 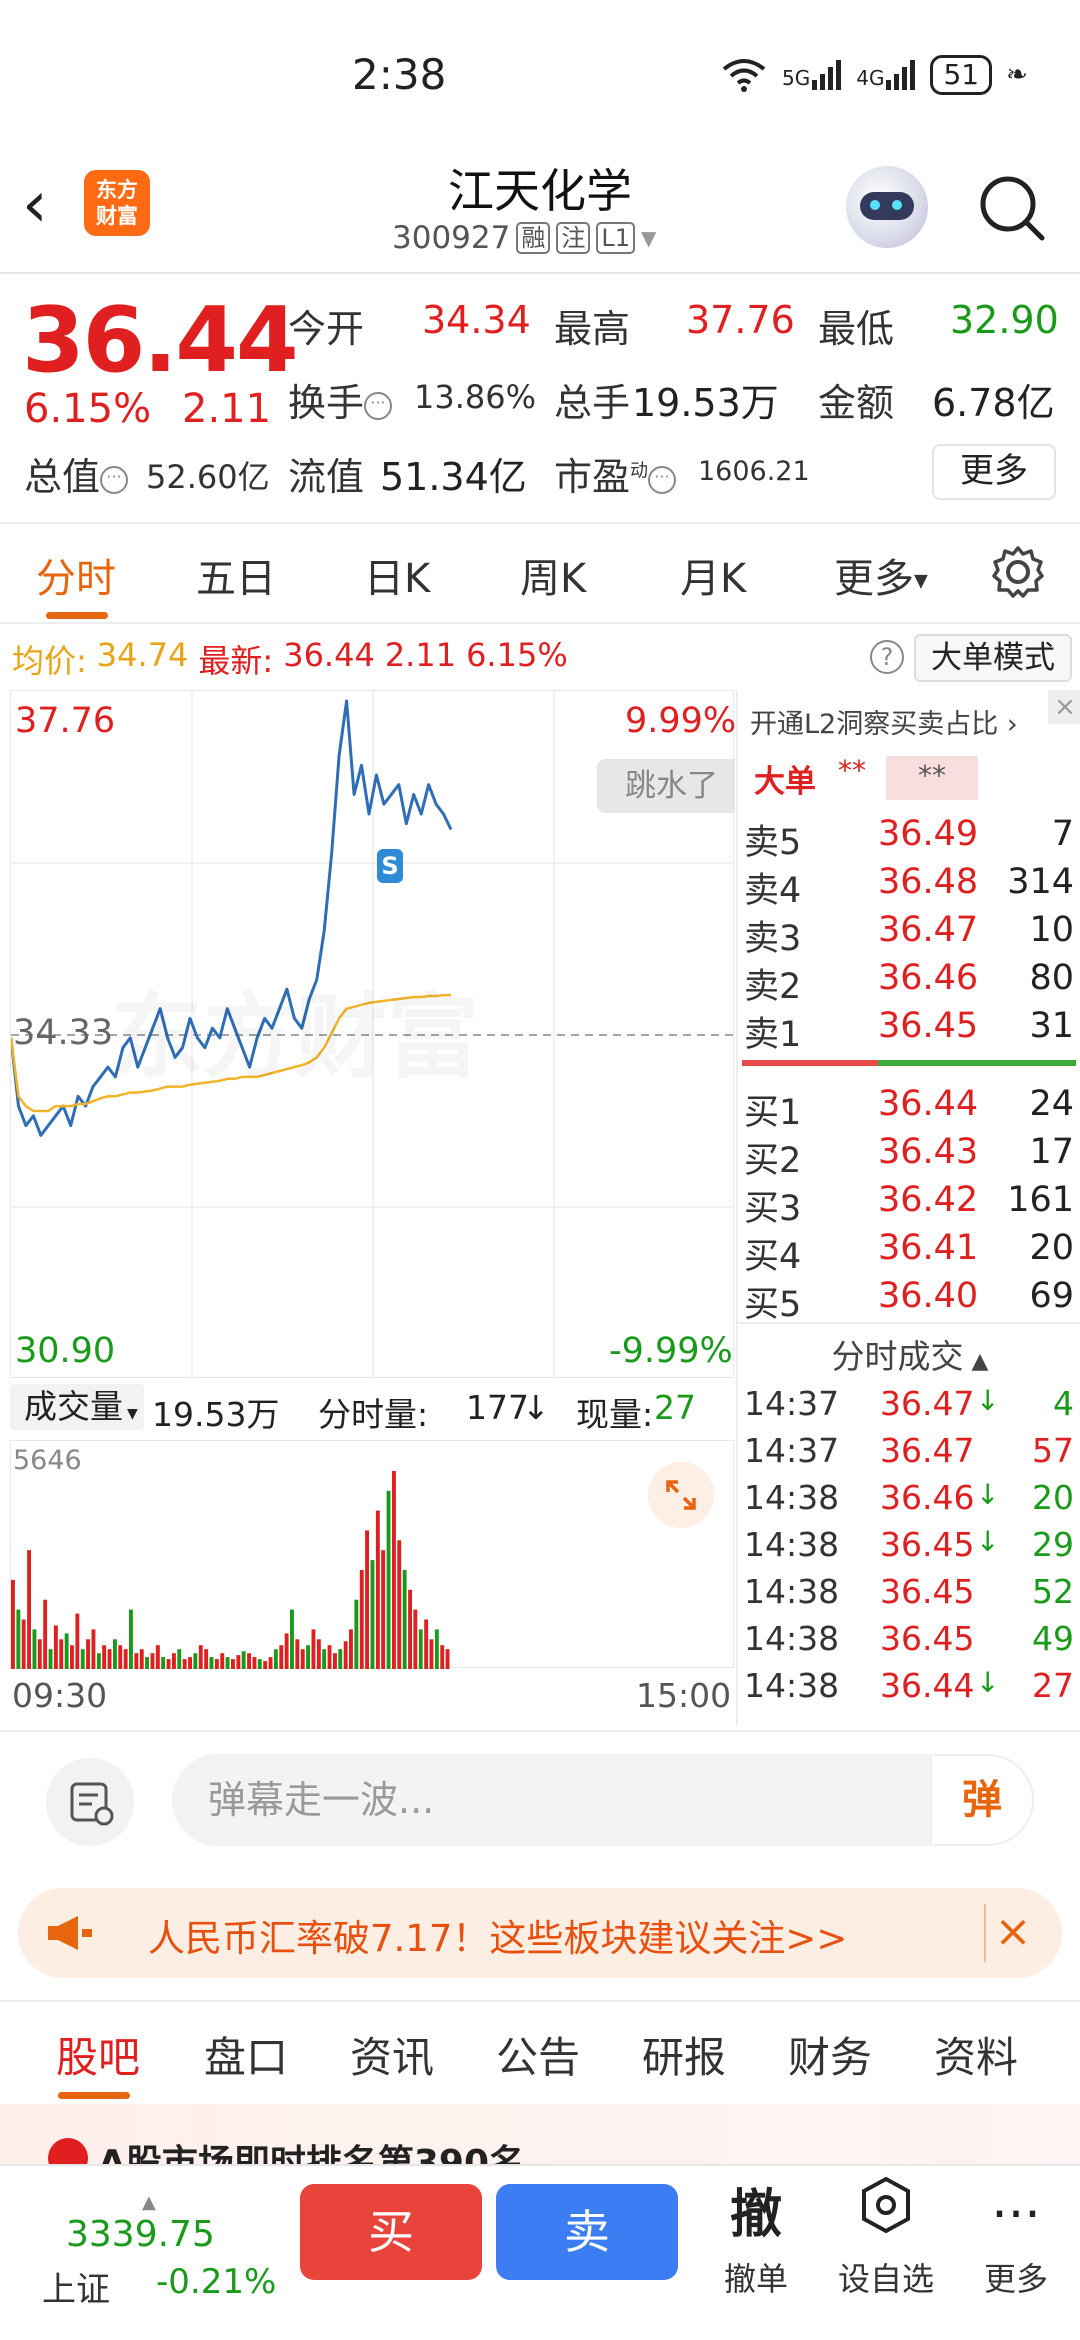 I want to click on turnover-label: 换手 ···, so click(x=340, y=399).